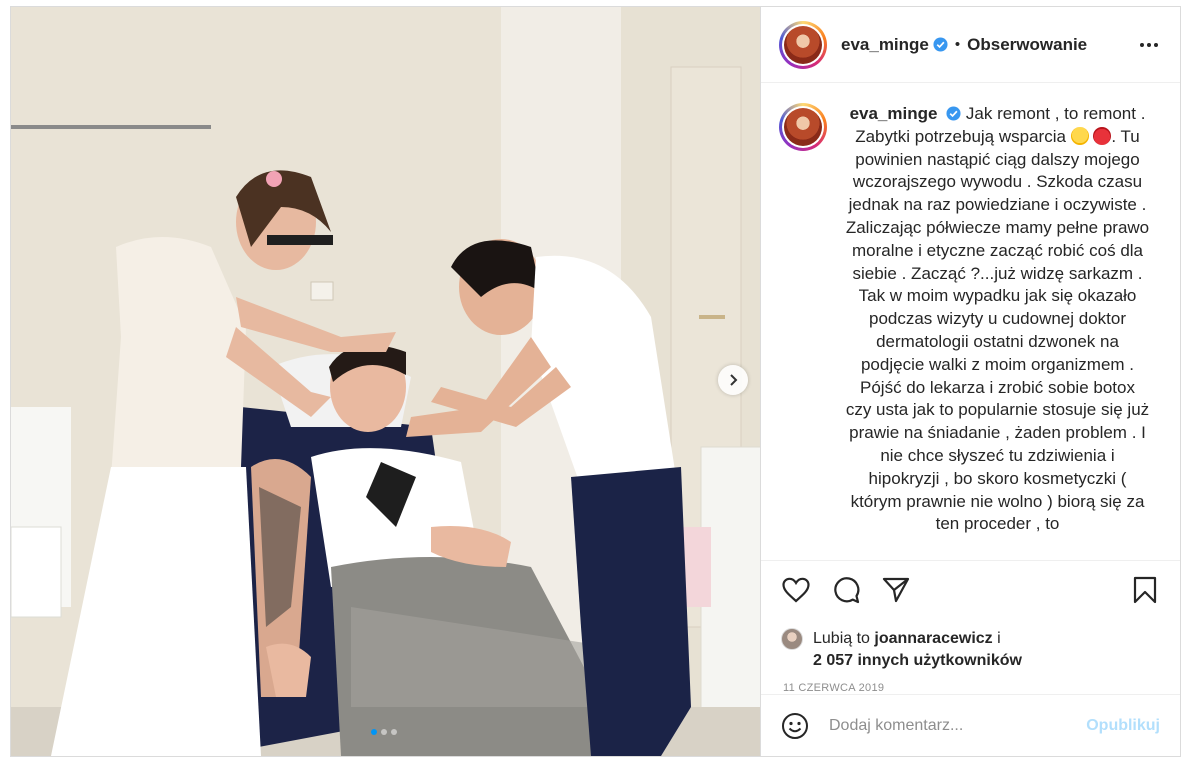 This screenshot has width=1188, height=763. Describe the element at coordinates (894, 113) in the screenshot. I see `caption-username: eva_minge` at that location.